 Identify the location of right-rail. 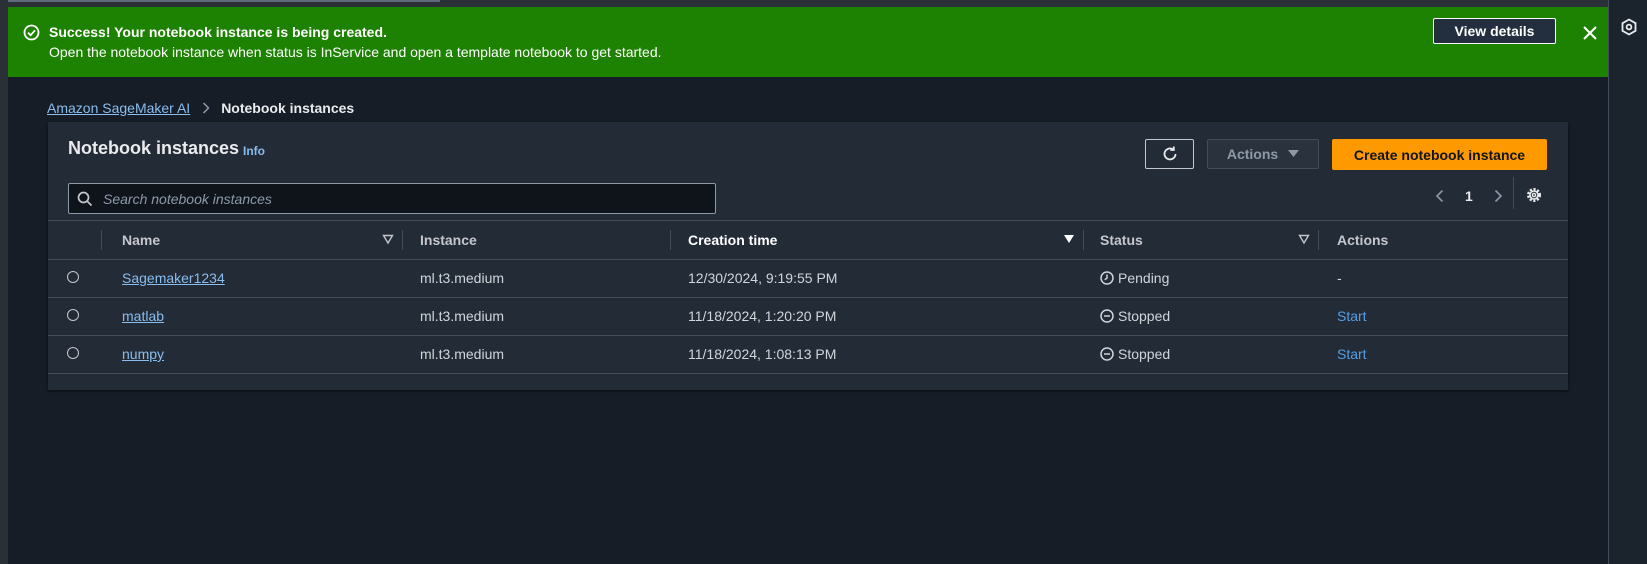
(1627, 282).